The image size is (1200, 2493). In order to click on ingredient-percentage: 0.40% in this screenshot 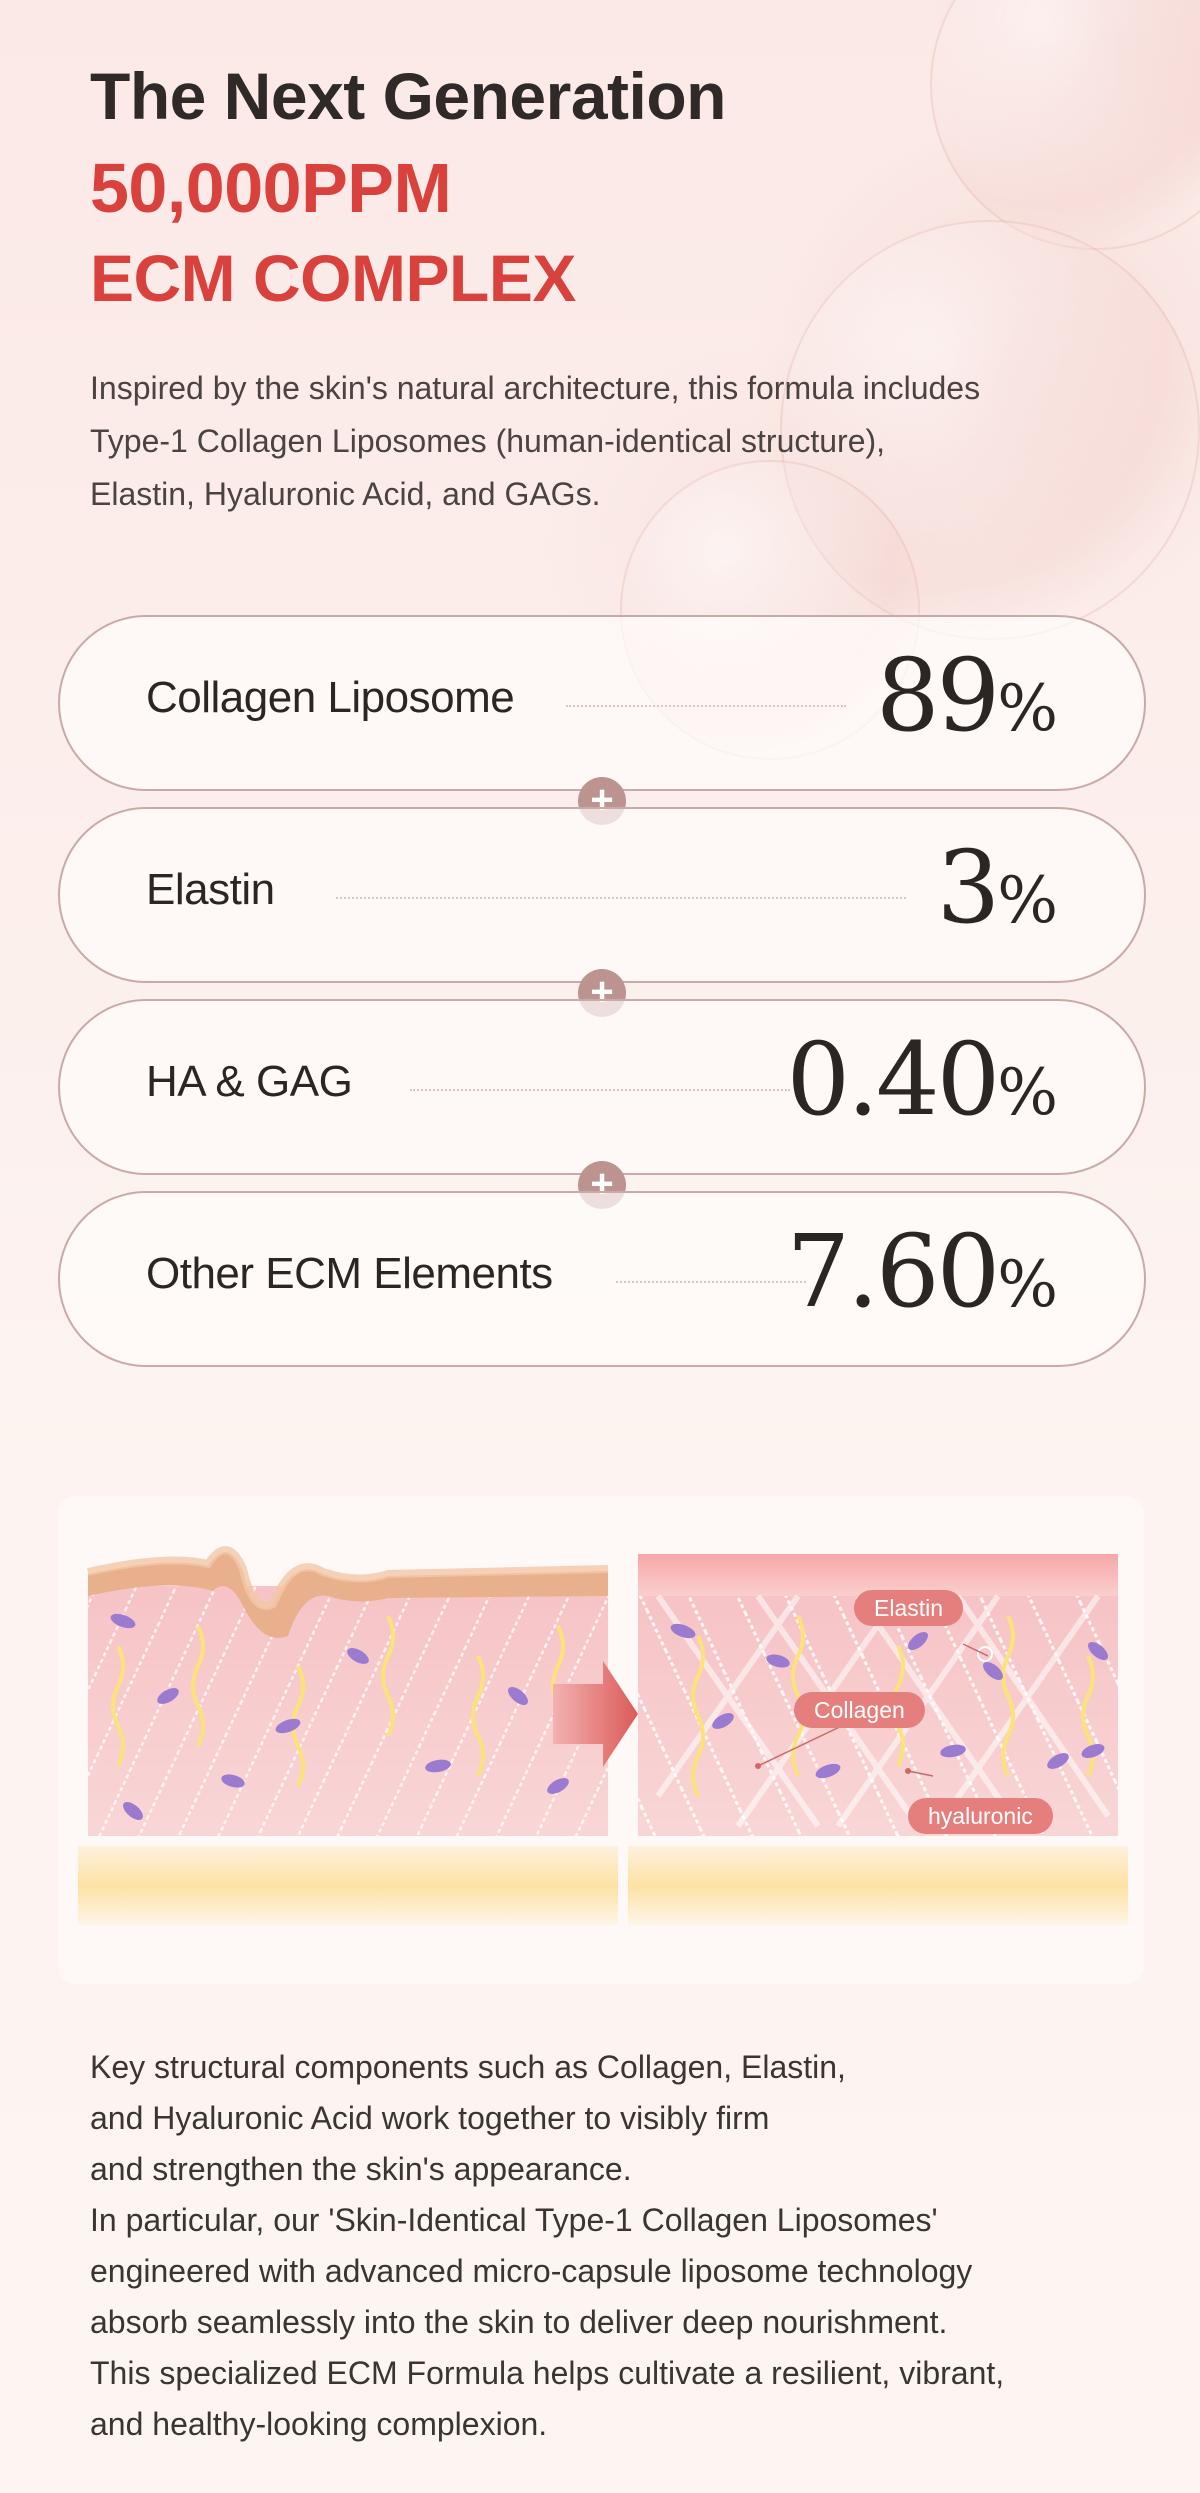, I will do `click(922, 1079)`.